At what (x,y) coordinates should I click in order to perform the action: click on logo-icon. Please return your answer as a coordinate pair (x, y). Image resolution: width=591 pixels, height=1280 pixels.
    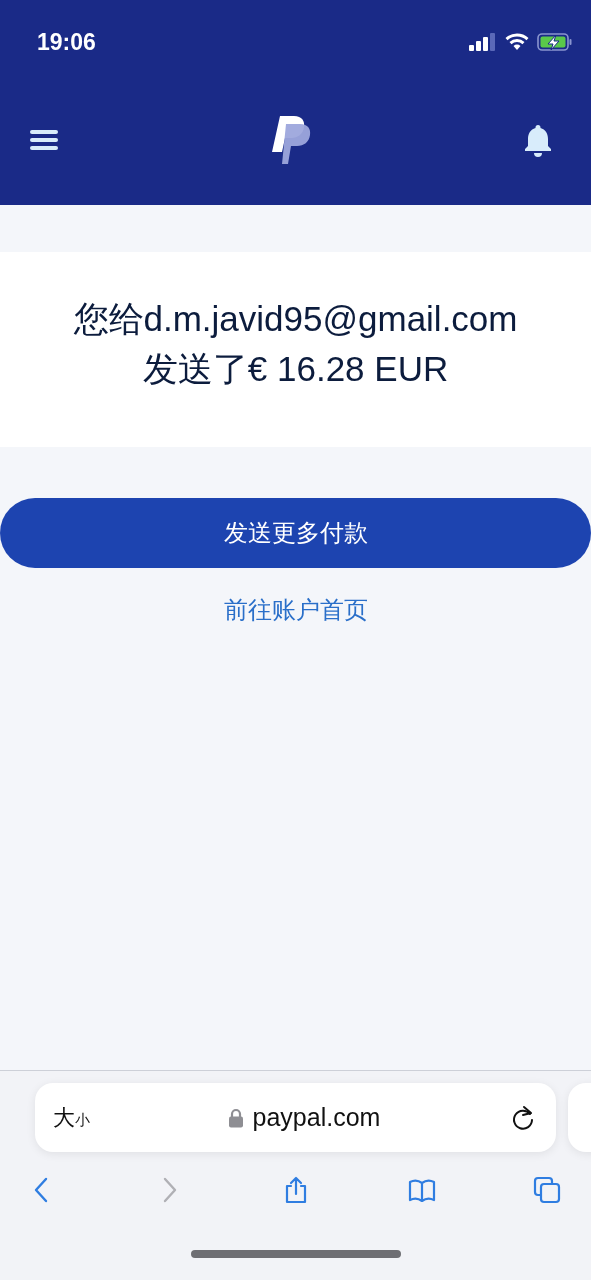
    Looking at the image, I should click on (292, 139).